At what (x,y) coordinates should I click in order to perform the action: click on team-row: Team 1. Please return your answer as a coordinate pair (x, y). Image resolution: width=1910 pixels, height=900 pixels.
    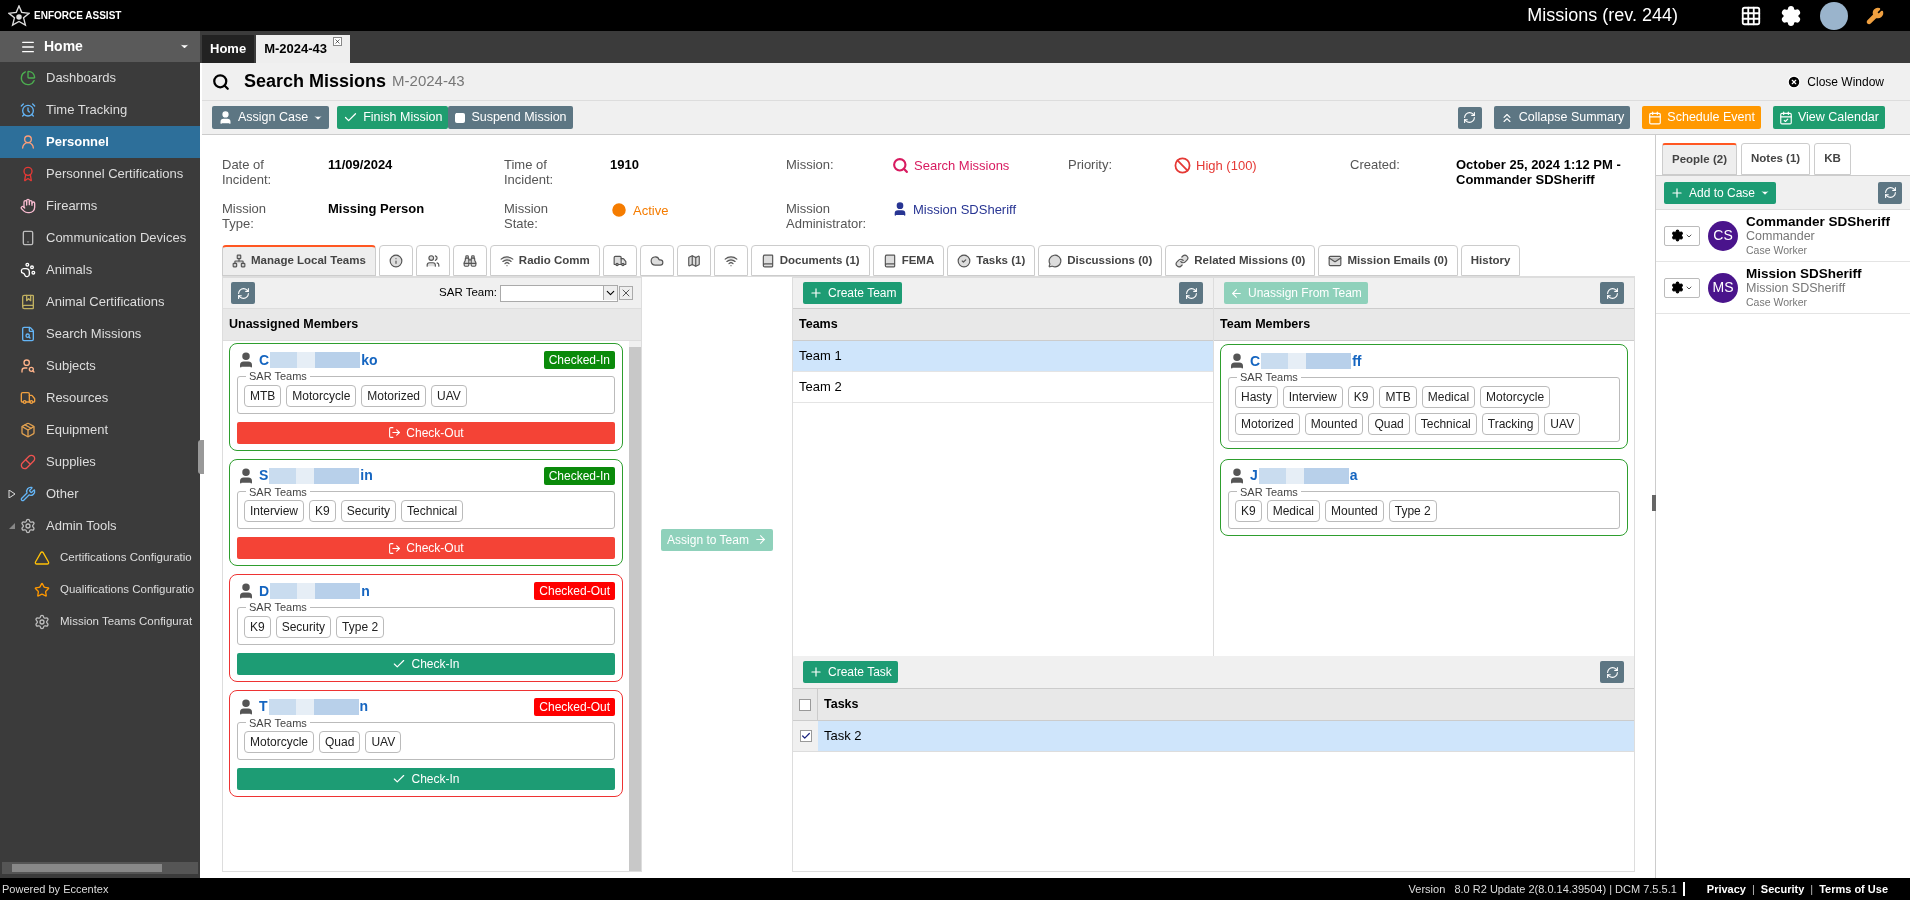
    Looking at the image, I should click on (1003, 356).